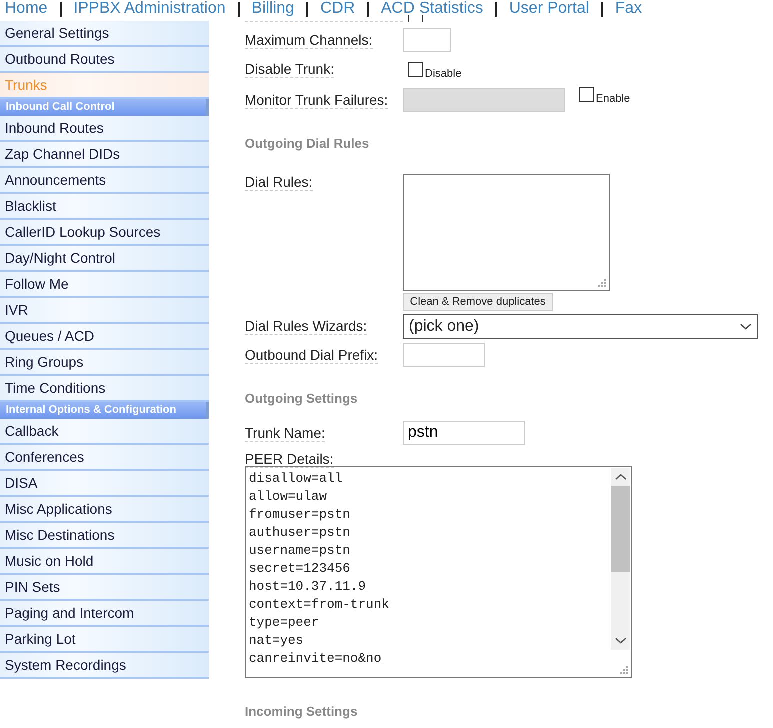  Describe the element at coordinates (104, 60) in the screenshot. I see `sidebar-item: Outbound Routes` at that location.